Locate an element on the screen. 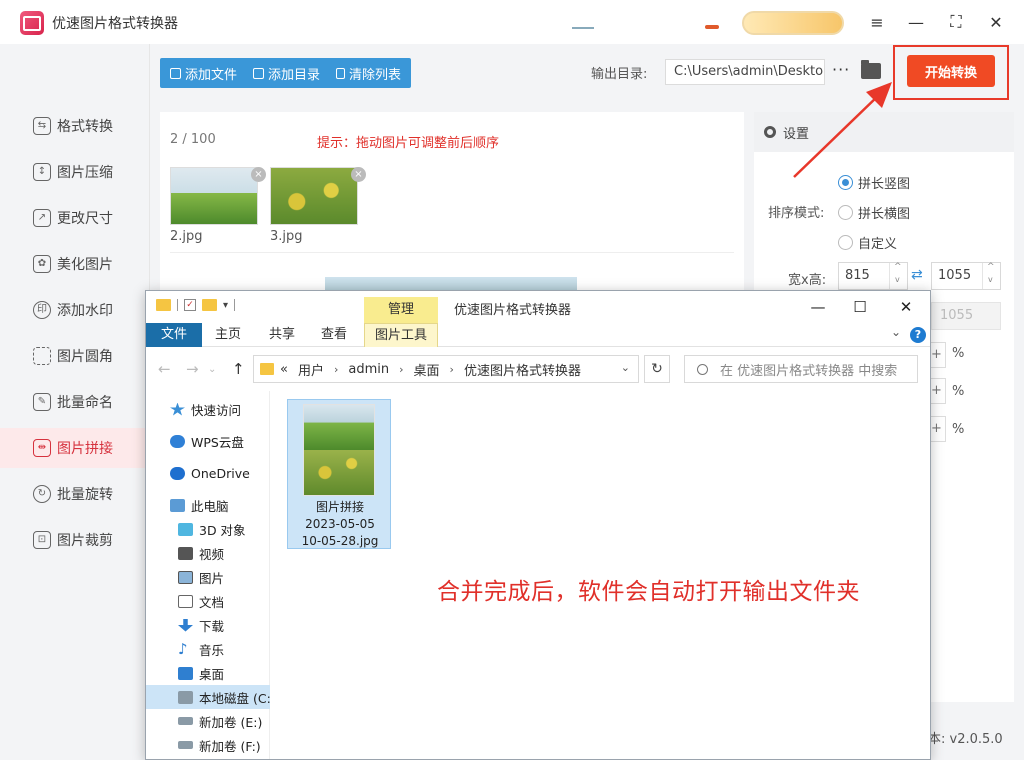 This screenshot has height=760, width=1024. maximize-button: ☐ is located at coordinates (860, 307).